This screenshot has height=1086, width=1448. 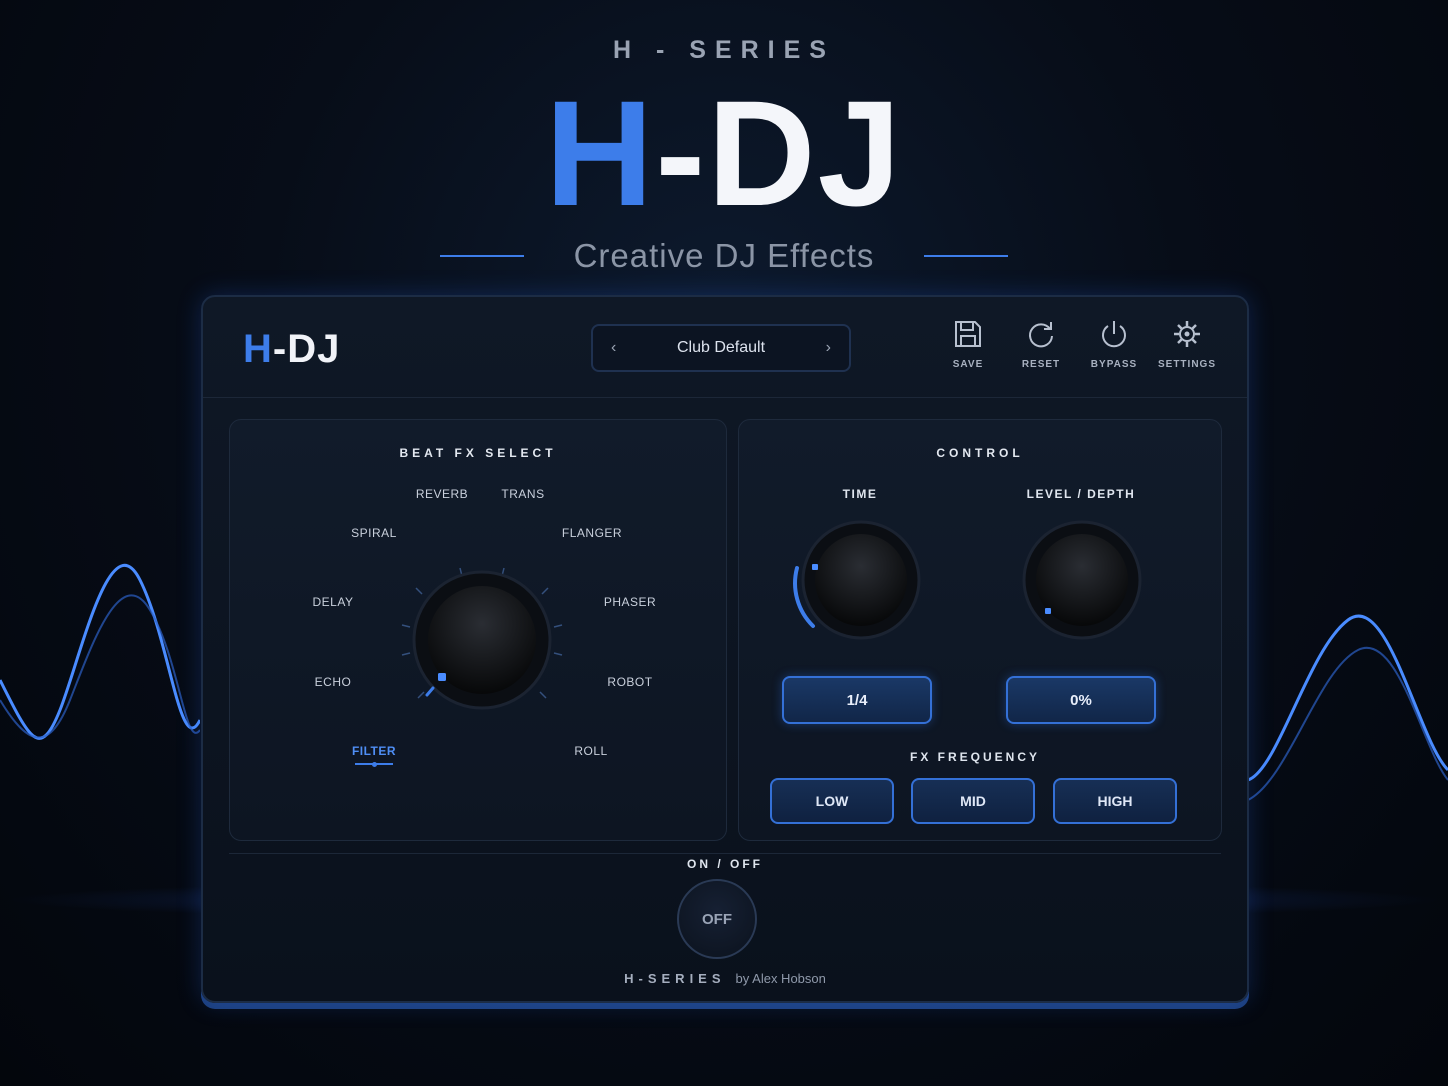 I want to click on fx-option-robot: ROBOT, so click(x=629, y=682).